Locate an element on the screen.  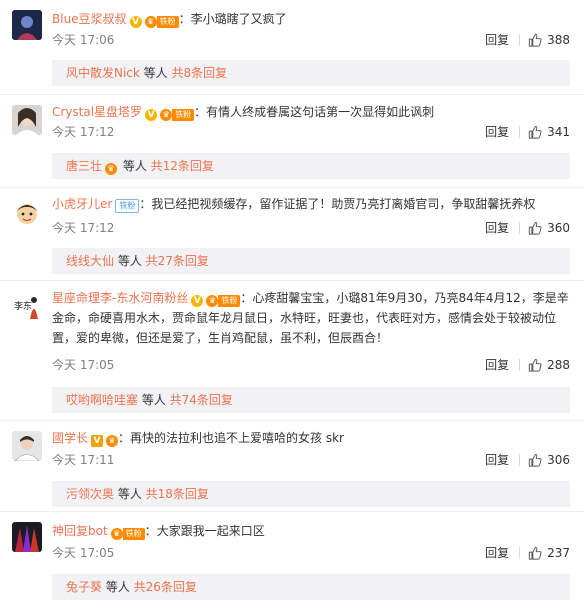
username-link: 小虎牙儿er is located at coordinates (82, 204).